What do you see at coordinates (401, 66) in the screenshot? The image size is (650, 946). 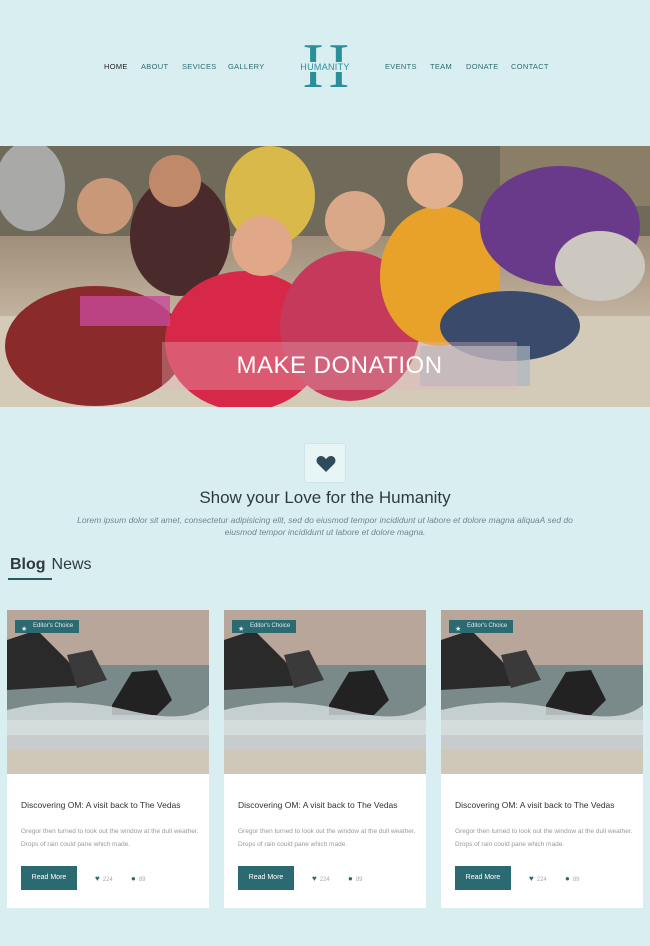 I see `nav-events: EVENTS` at bounding box center [401, 66].